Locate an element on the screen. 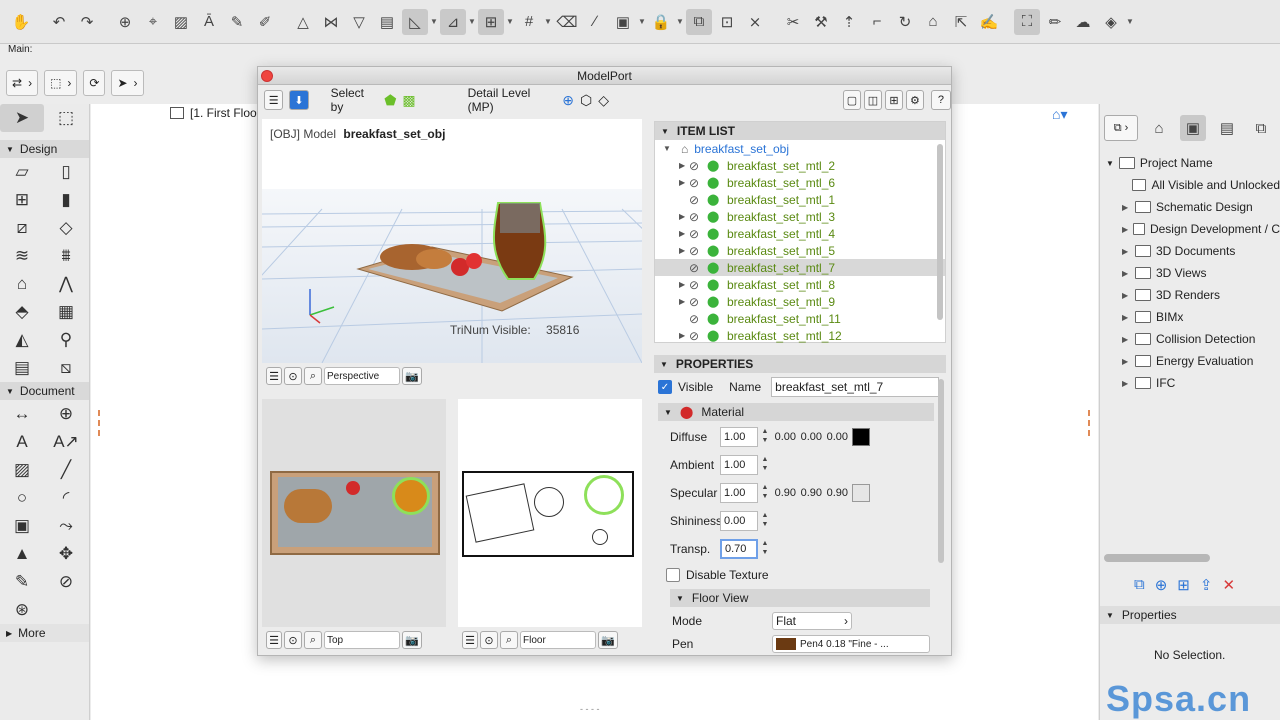 The image size is (1280, 720). document-section-header: ▼ Document is located at coordinates (44, 391).